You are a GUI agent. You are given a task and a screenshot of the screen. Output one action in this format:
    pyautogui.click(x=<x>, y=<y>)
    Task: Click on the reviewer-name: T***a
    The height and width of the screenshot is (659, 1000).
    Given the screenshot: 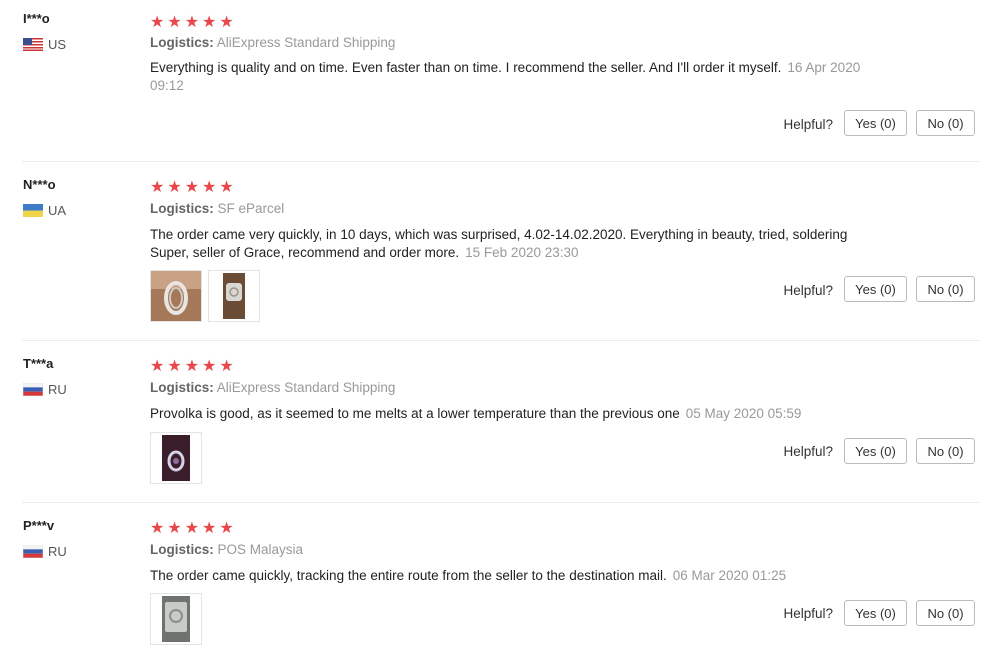 What is the action you would take?
    pyautogui.click(x=38, y=363)
    